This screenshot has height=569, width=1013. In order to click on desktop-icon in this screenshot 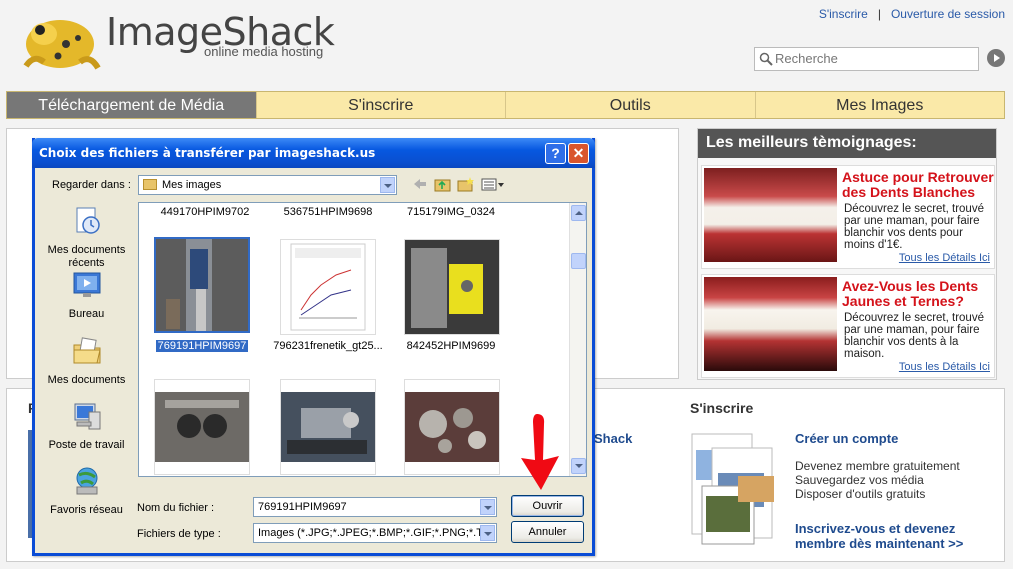, I will do `click(86, 284)`.